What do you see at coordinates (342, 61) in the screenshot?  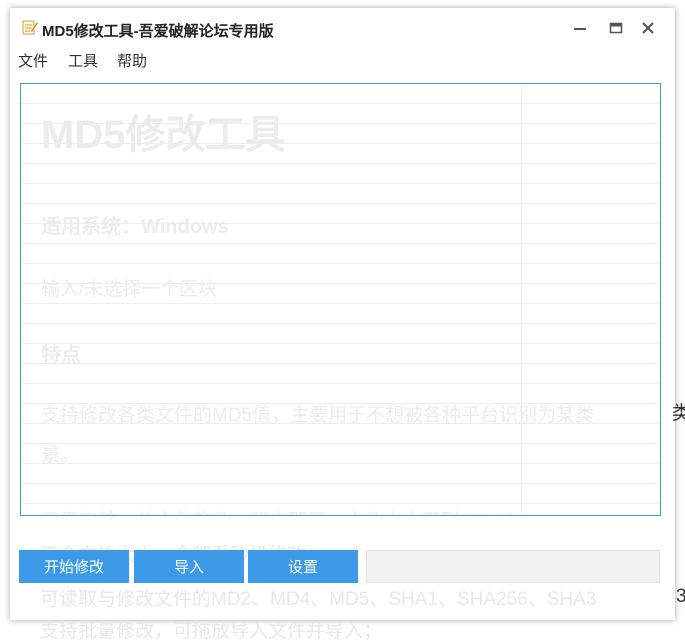 I see `menu-bar: 文件 工具 帮助` at bounding box center [342, 61].